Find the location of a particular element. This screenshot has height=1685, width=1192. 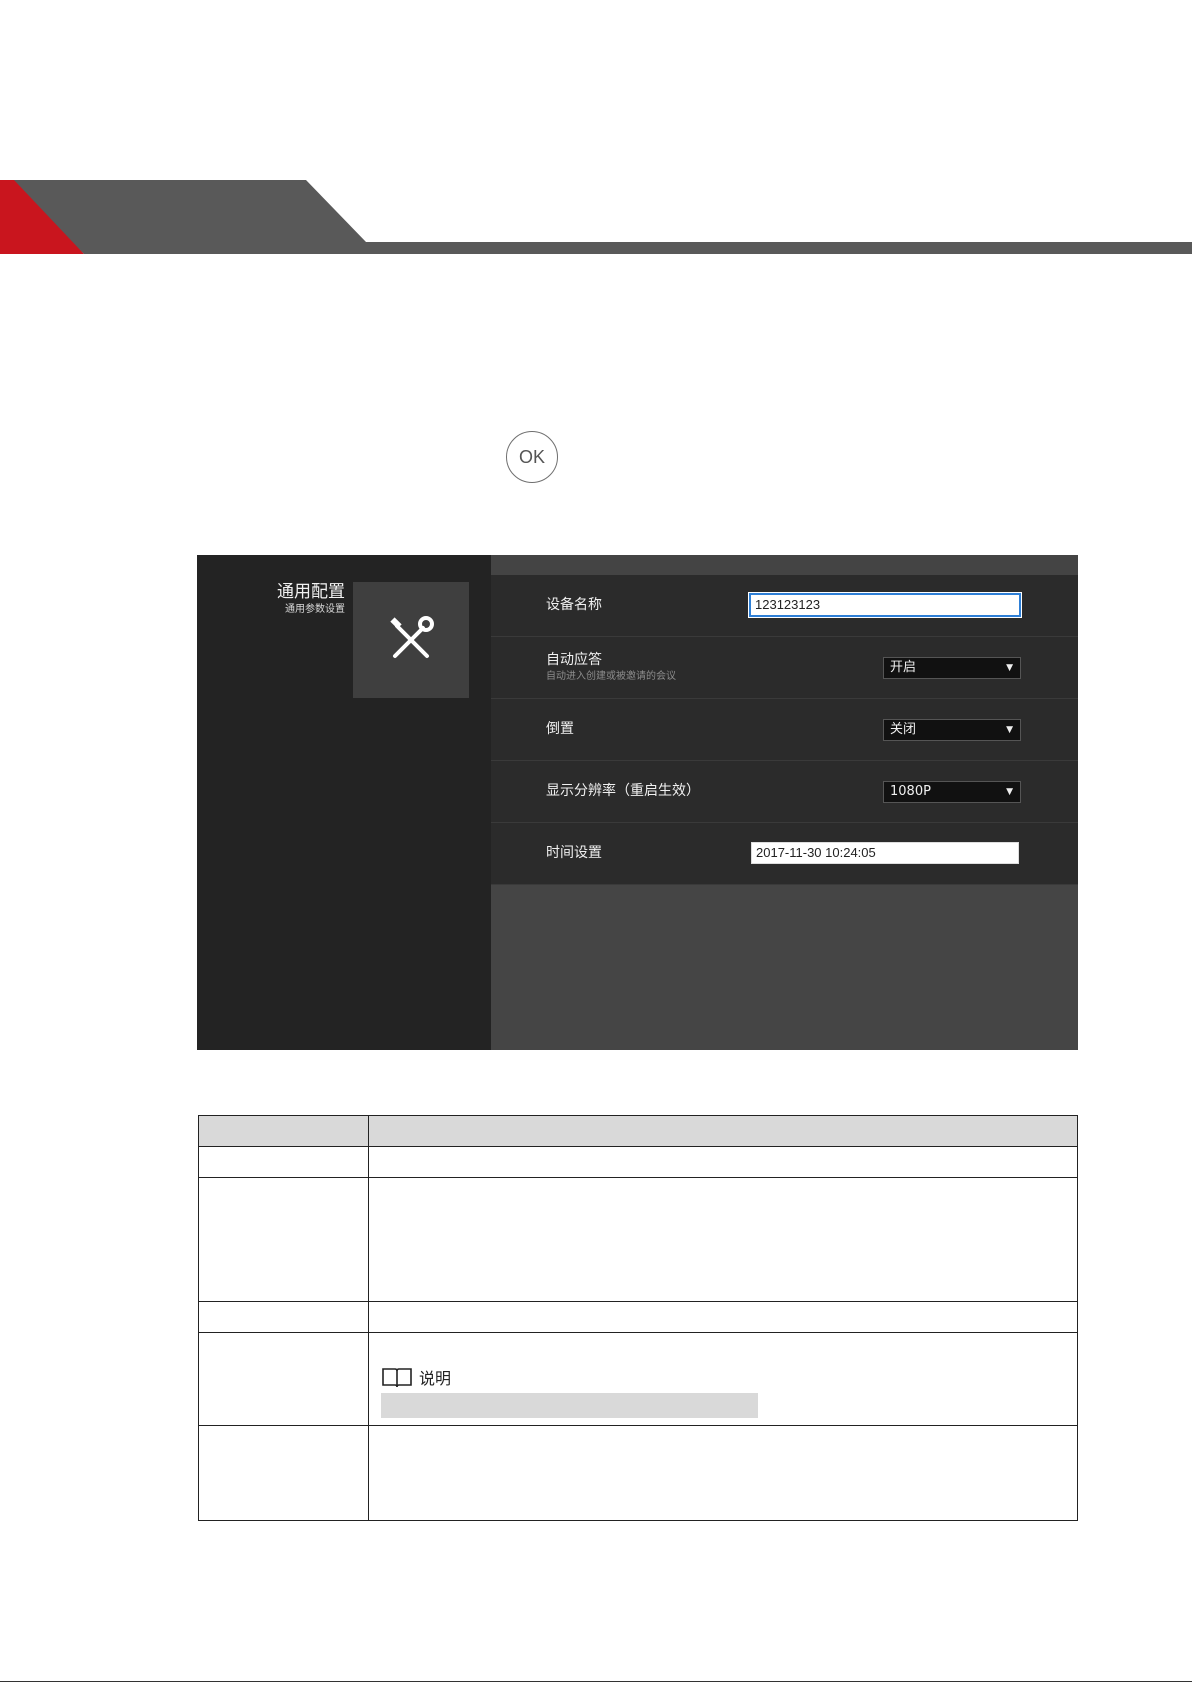

resolution-select: 1080P ▼ is located at coordinates (952, 792).